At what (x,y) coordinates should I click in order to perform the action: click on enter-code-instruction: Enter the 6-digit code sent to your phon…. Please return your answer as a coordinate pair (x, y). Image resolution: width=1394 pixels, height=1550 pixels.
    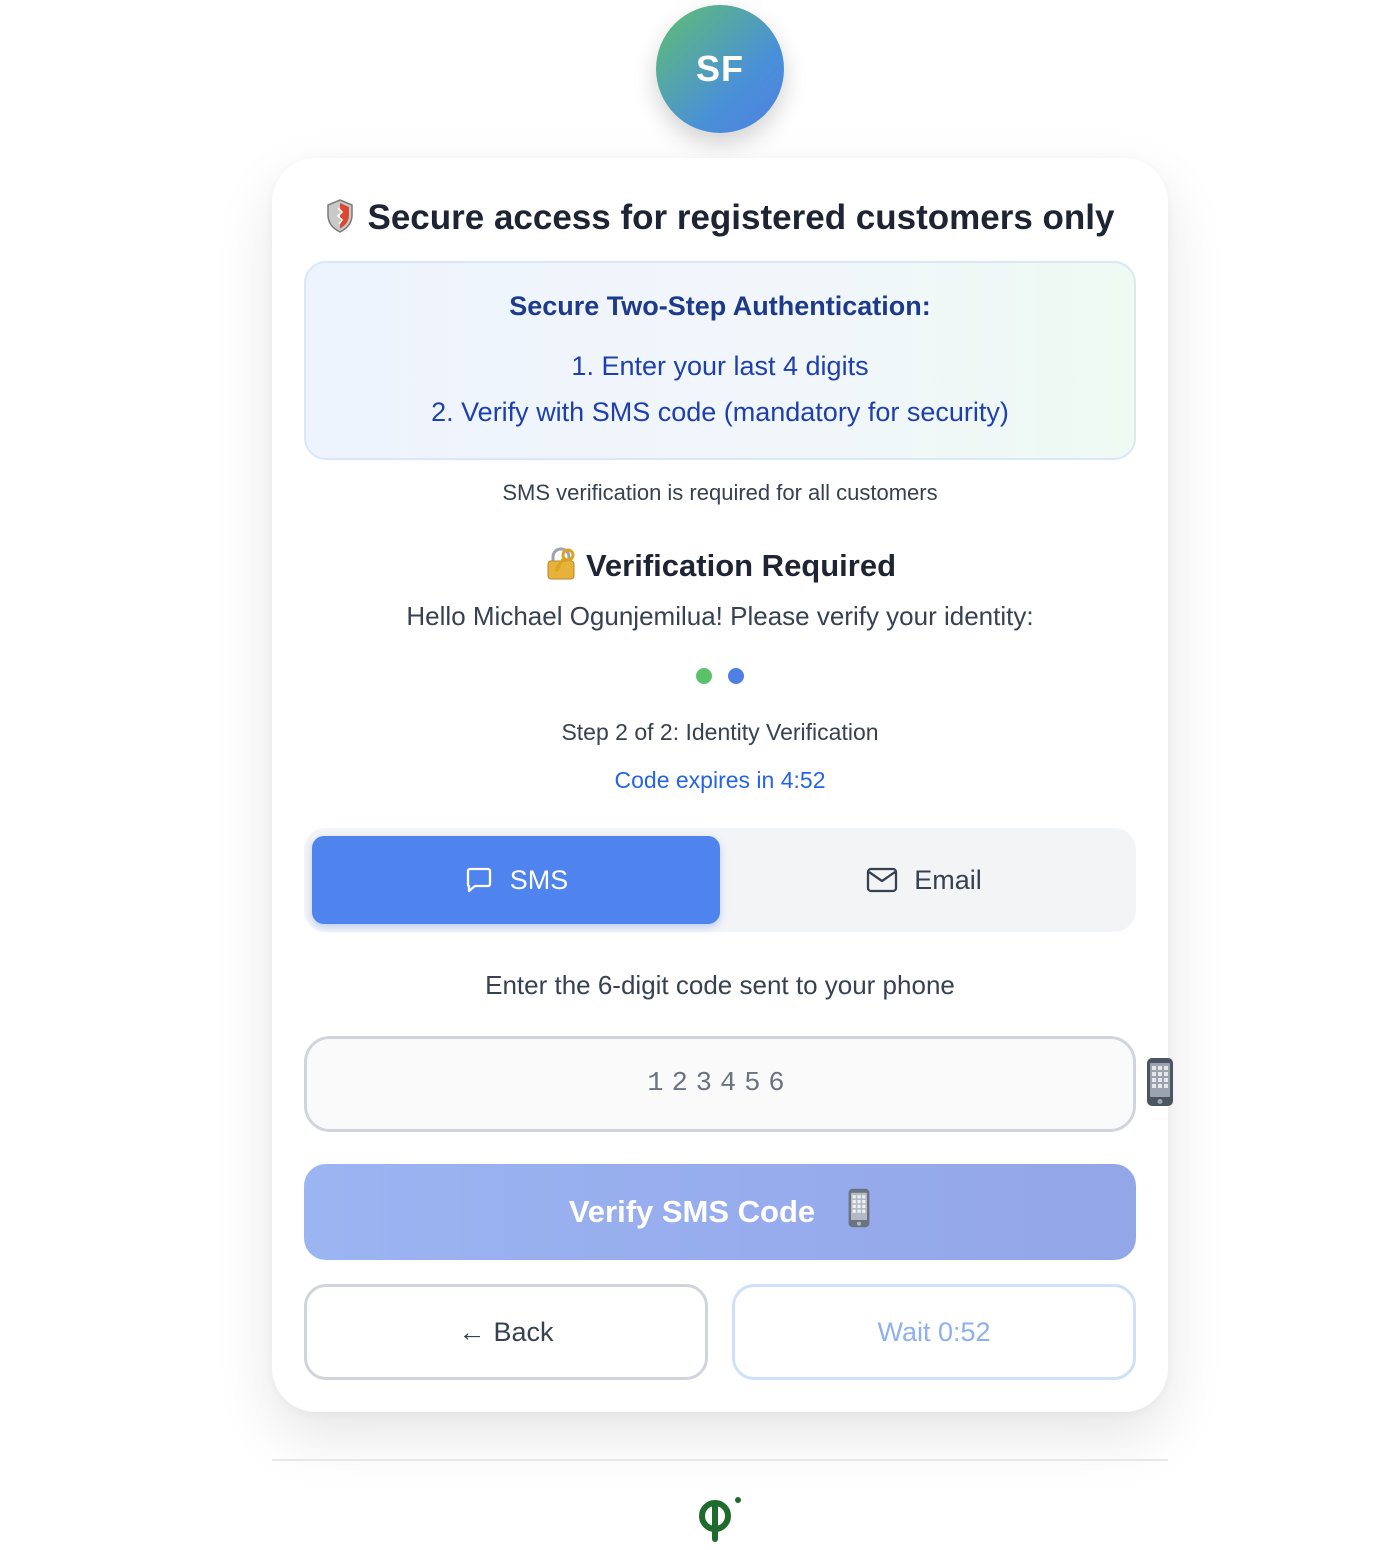
    Looking at the image, I should click on (720, 985).